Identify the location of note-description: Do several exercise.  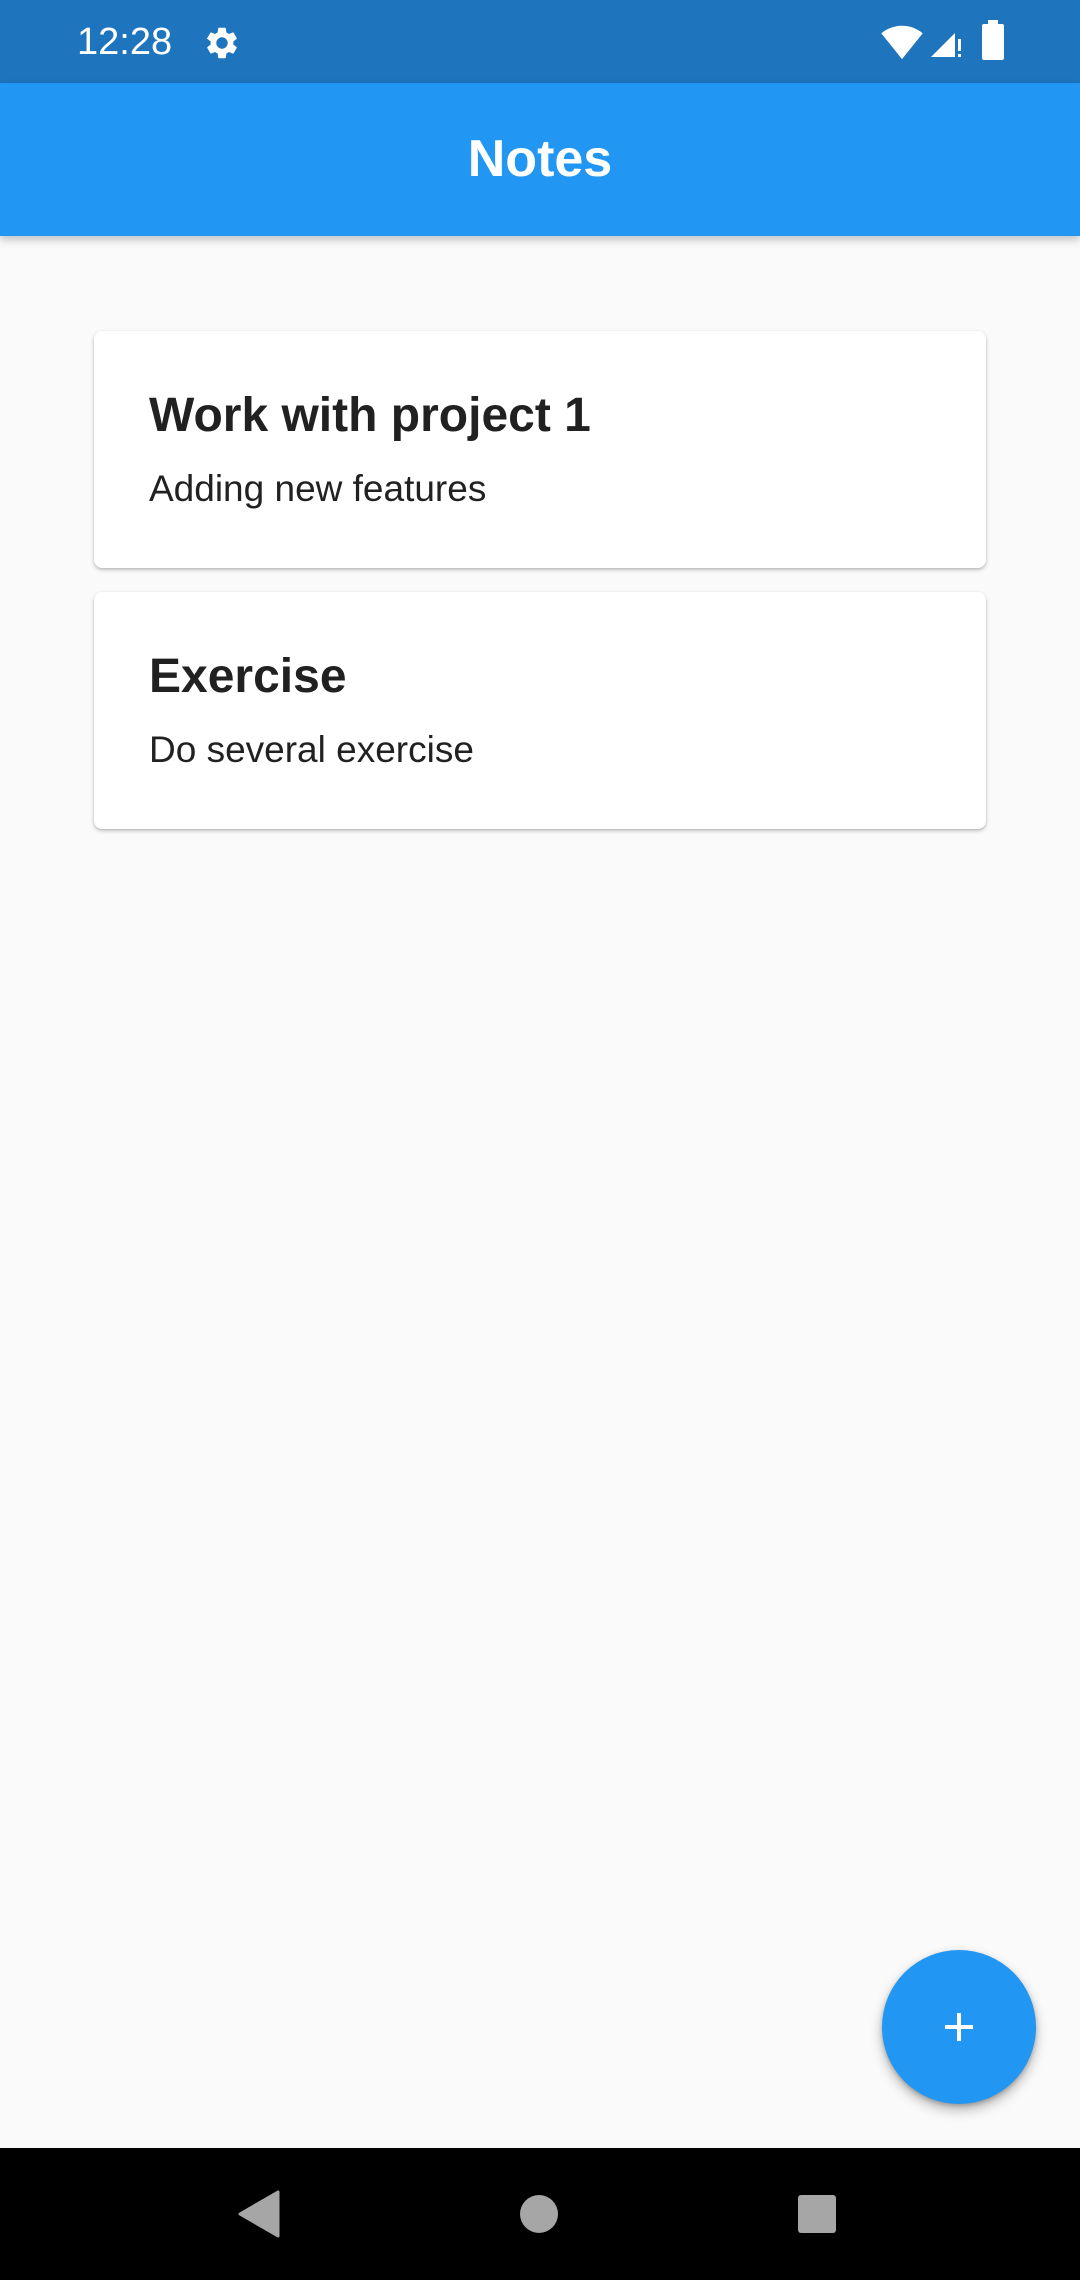
(311, 749).